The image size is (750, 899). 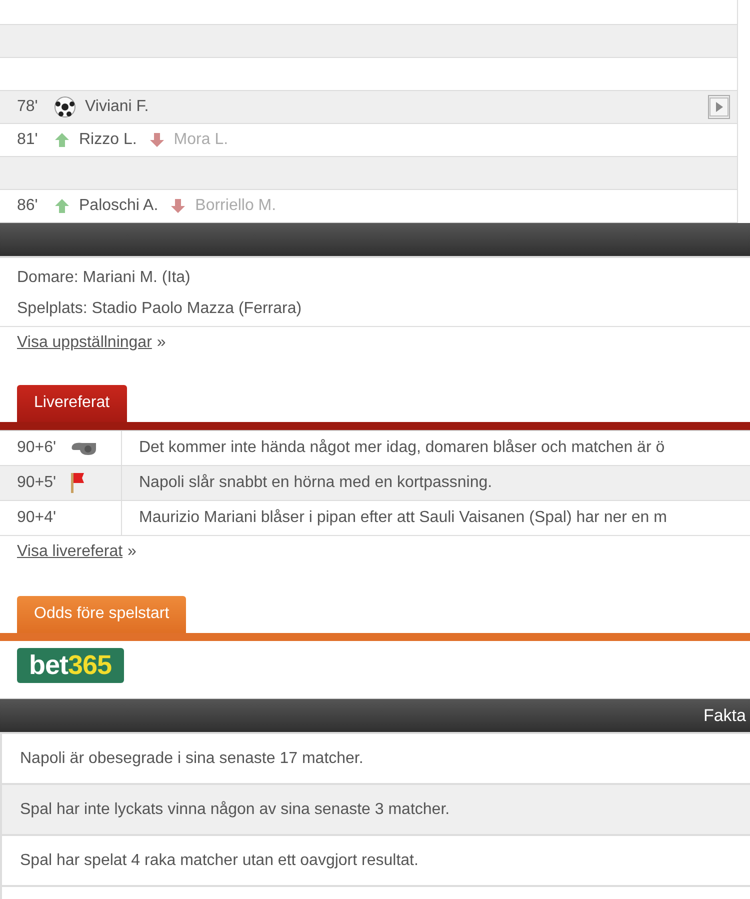 I want to click on fact-text: Napoli är obesegrade i sina senaste 17 matcher., so click(x=192, y=759).